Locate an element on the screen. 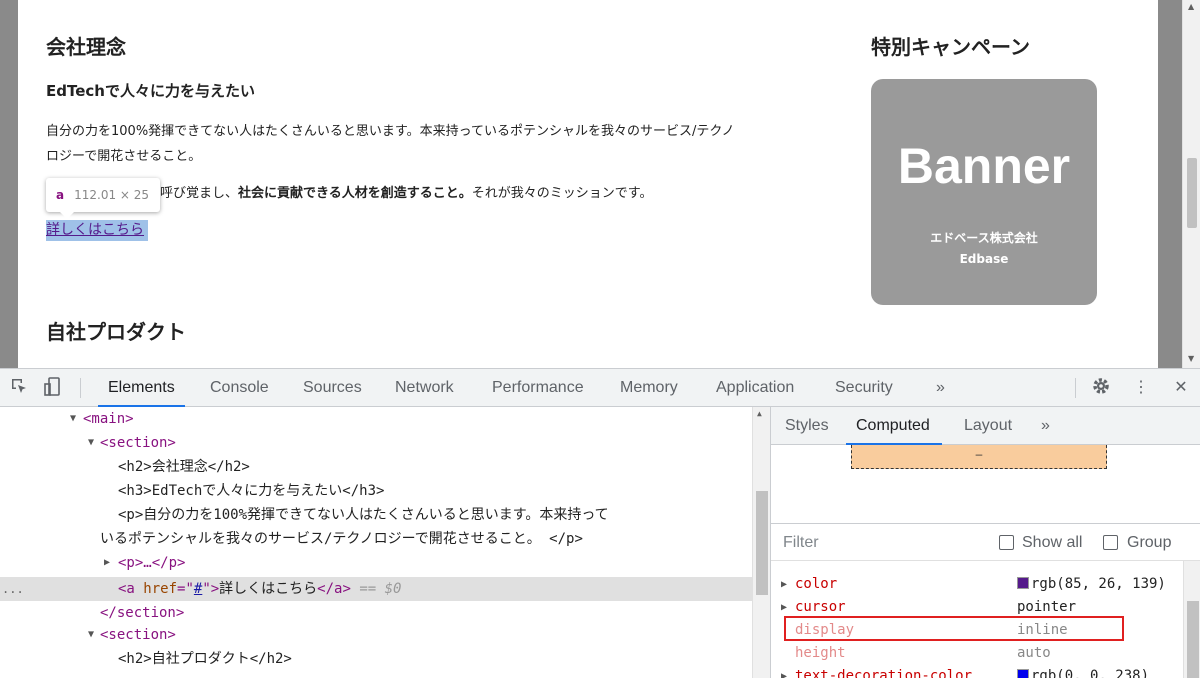 The image size is (1200, 678). more-tabs-button: » is located at coordinates (940, 388).